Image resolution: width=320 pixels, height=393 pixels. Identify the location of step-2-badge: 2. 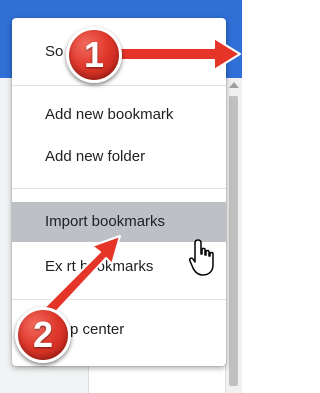
(43, 335).